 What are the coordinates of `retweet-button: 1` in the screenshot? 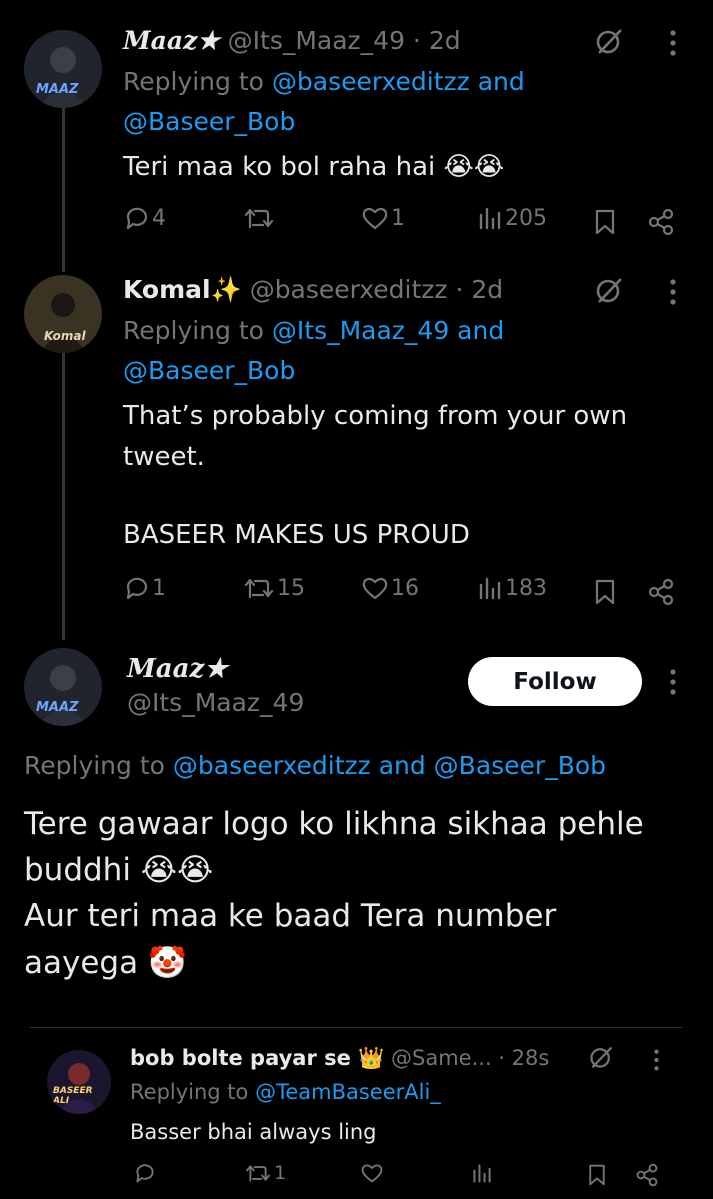 It's located at (265, 1173).